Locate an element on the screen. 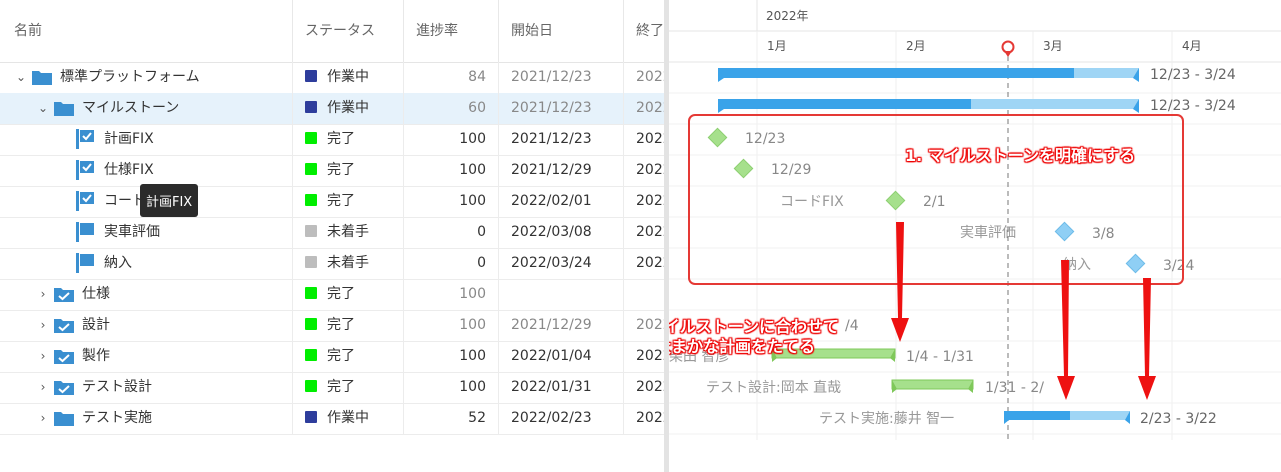  bar-name: テスト設計:岡本 直哉 is located at coordinates (773, 387).